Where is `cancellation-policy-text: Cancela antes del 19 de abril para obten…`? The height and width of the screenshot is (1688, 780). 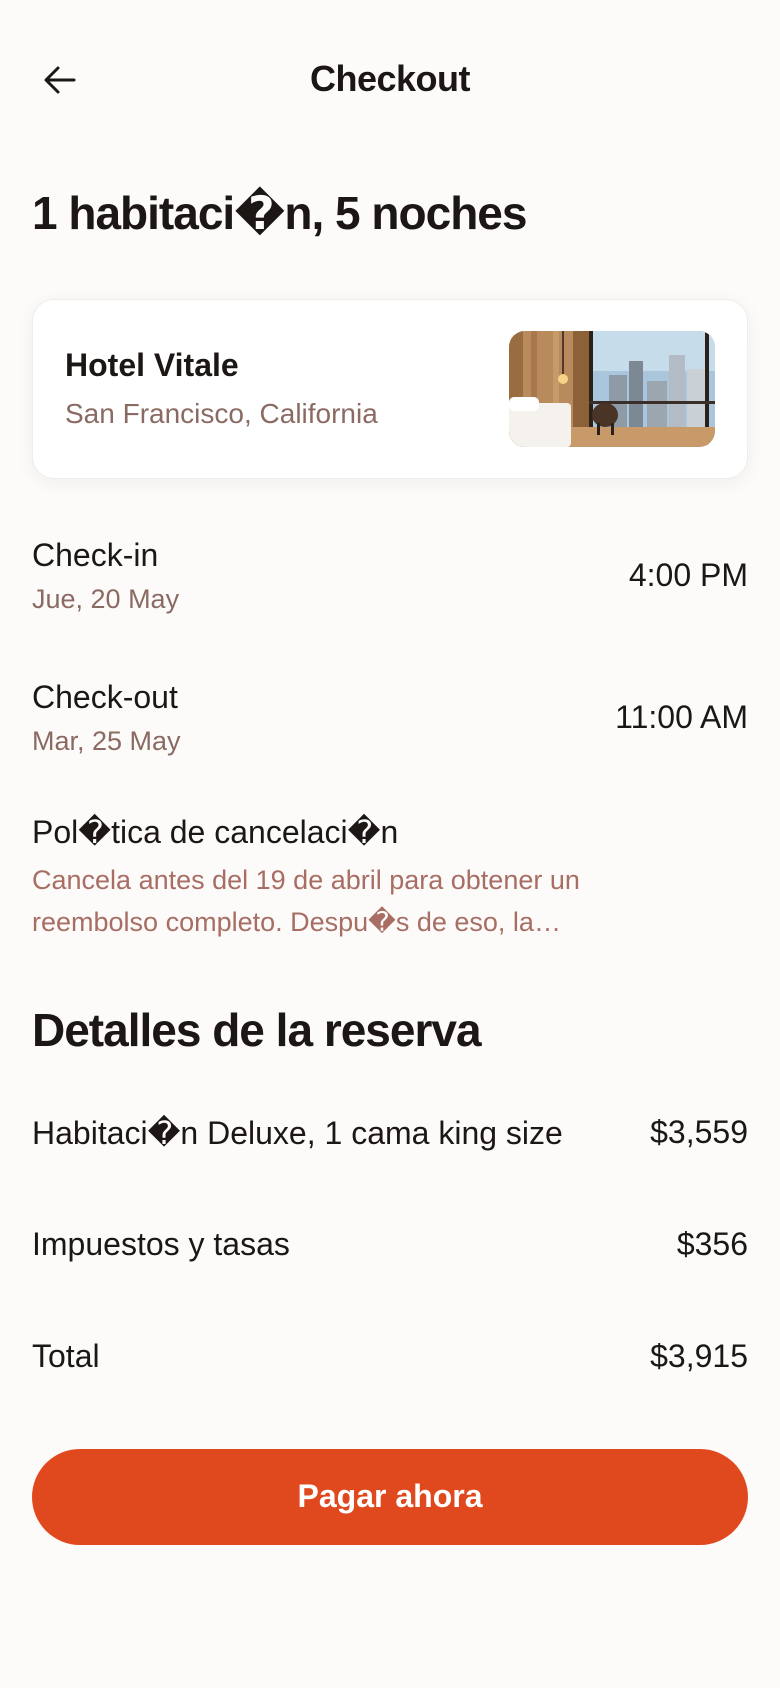
cancellation-policy-text: Cancela antes del 19 de abril para obten… is located at coordinates (306, 900).